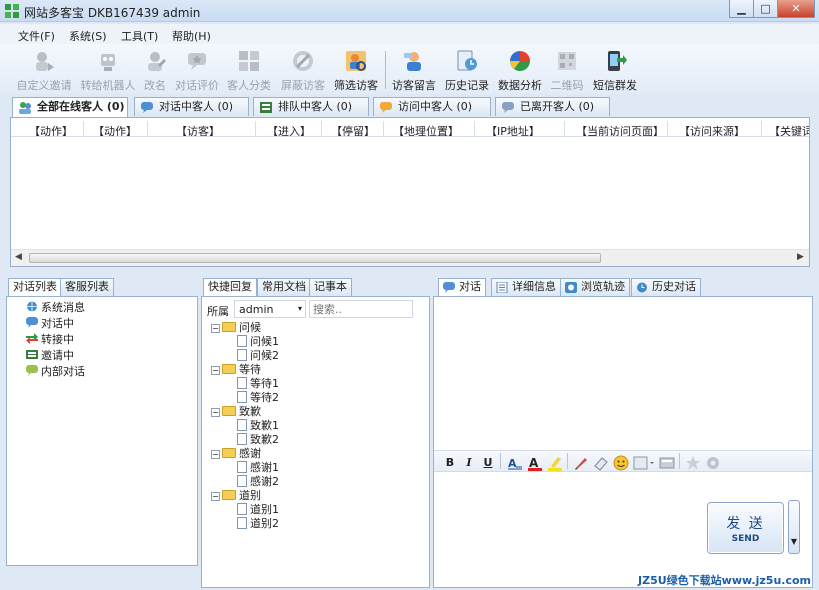 The width and height of the screenshot is (819, 590). Describe the element at coordinates (426, 129) in the screenshot. I see `col-location: 【地理位置】` at that location.